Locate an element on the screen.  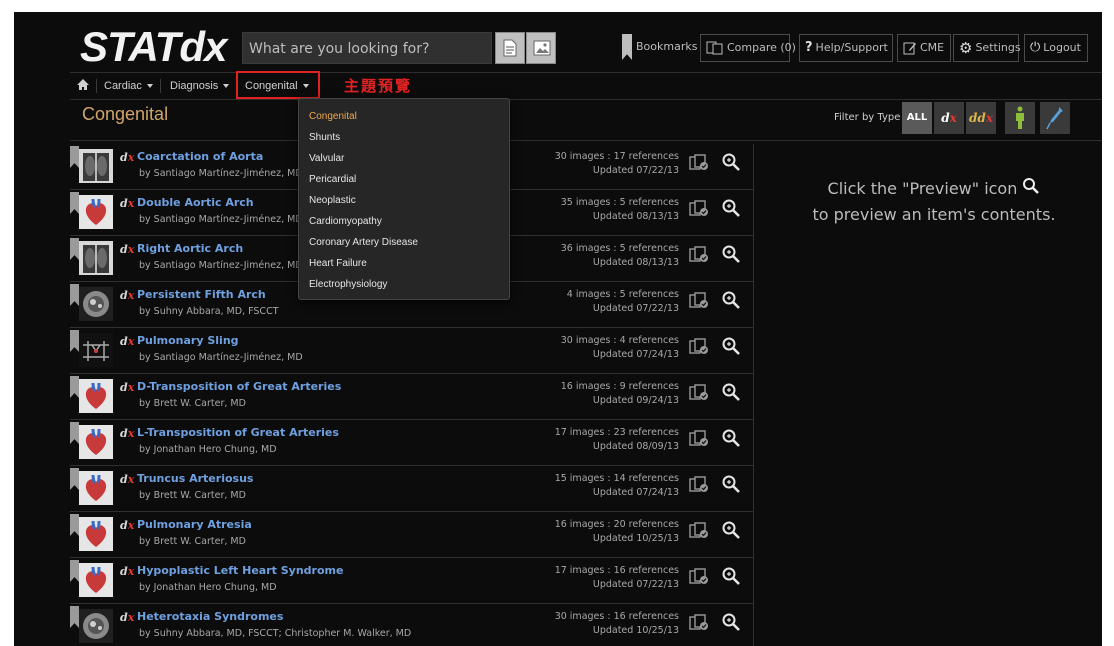
dx-type-icon: dx is located at coordinates (127, 525).